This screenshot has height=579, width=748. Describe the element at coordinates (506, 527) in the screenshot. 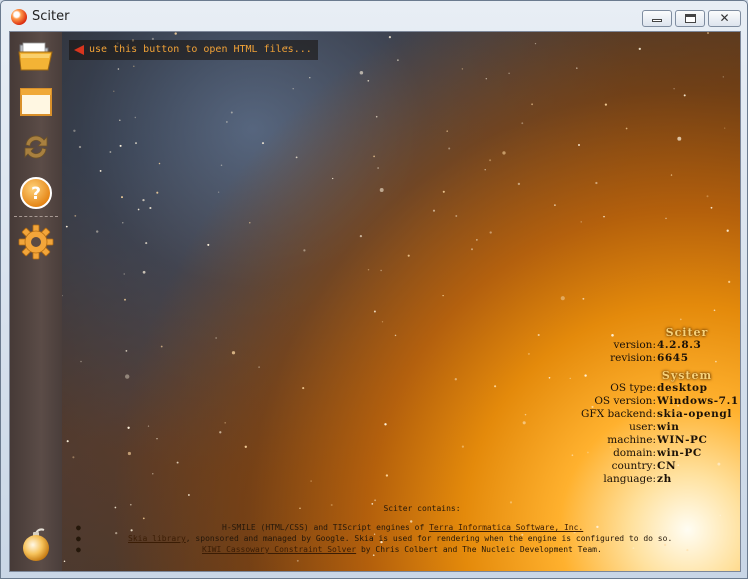

I see `terra-informatica-link: Terra Informatica Software, Inc.` at that location.